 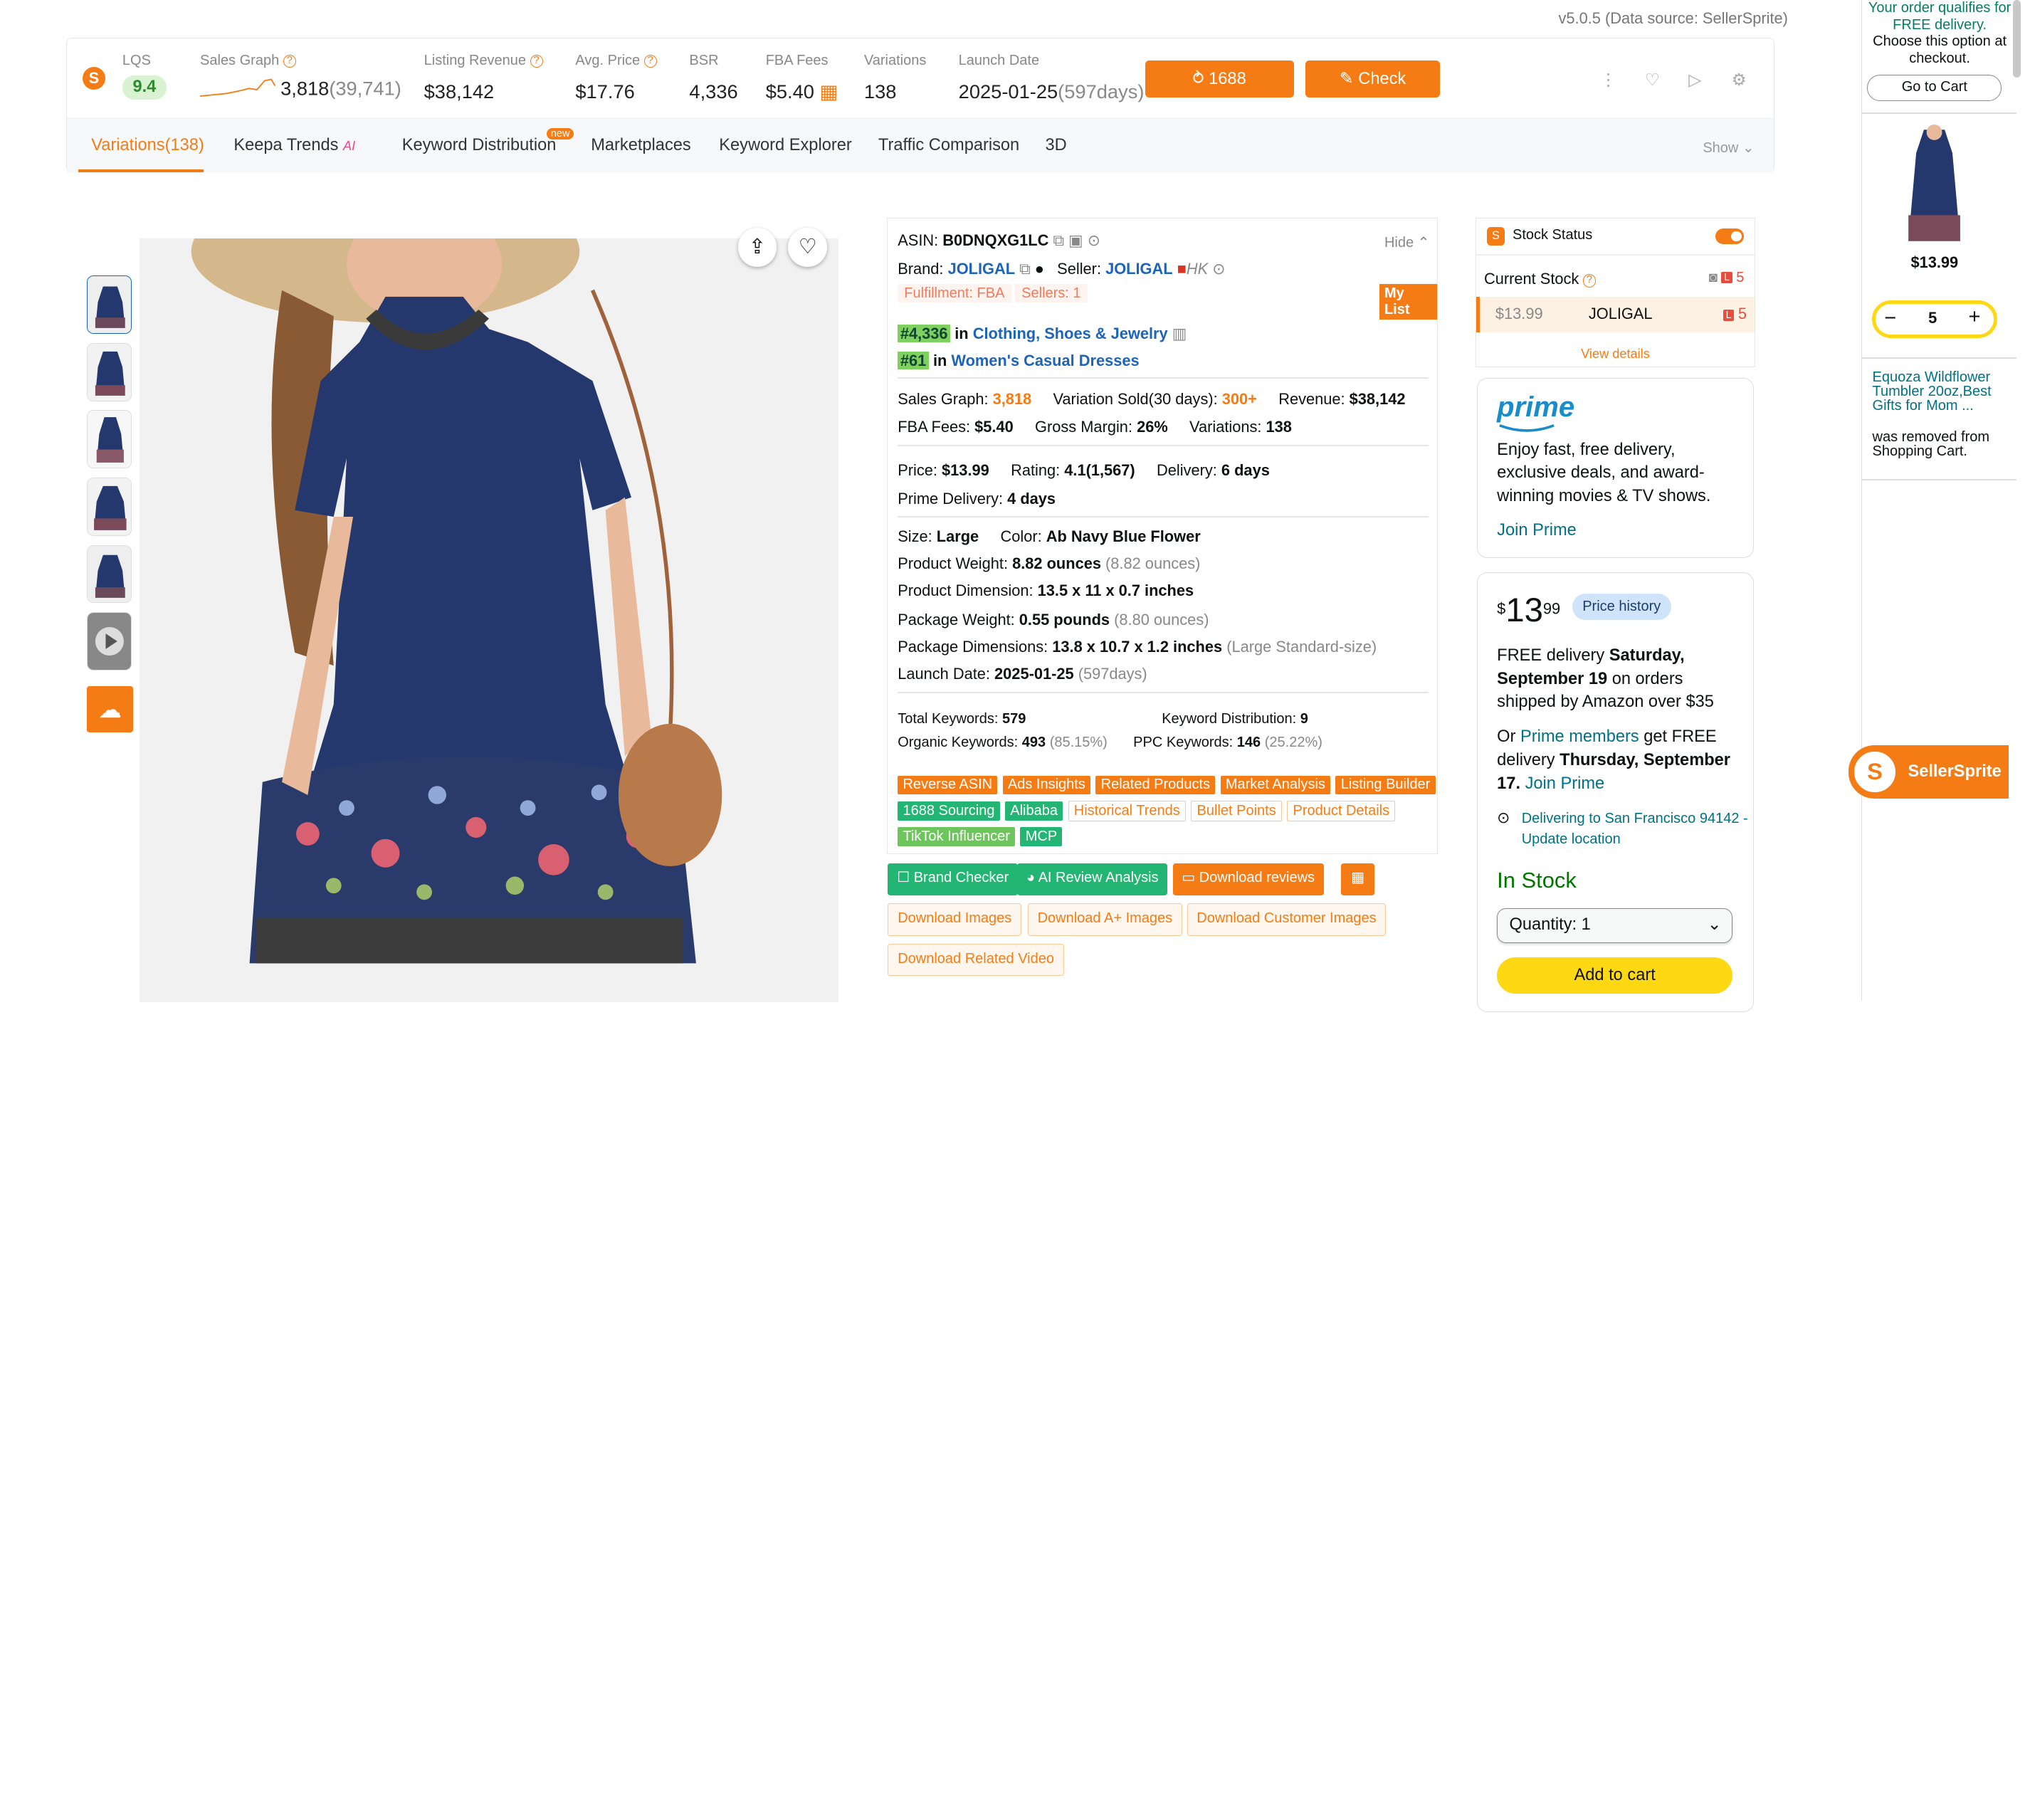 I want to click on bullet-points-tag: Bullet Points, so click(x=1236, y=811).